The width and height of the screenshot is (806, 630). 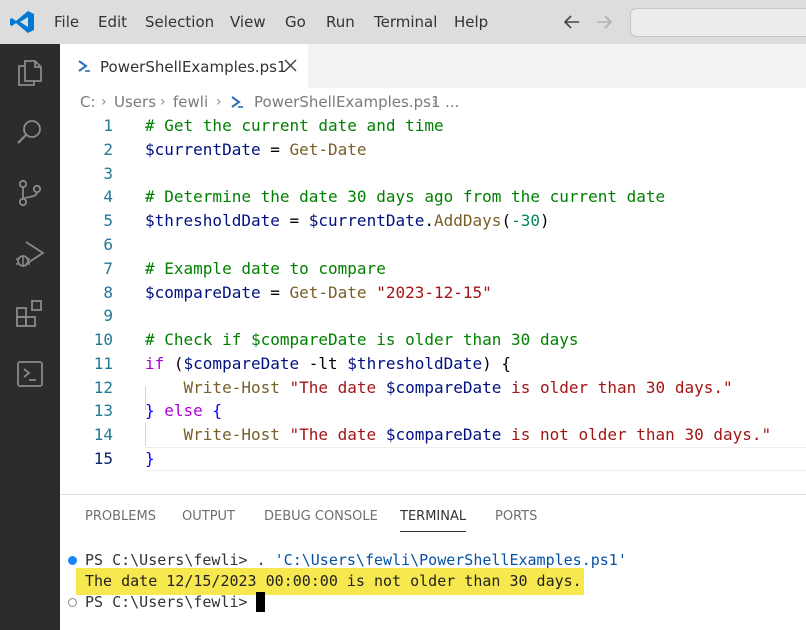 I want to click on comment: # Example date to compare, so click(x=265, y=268).